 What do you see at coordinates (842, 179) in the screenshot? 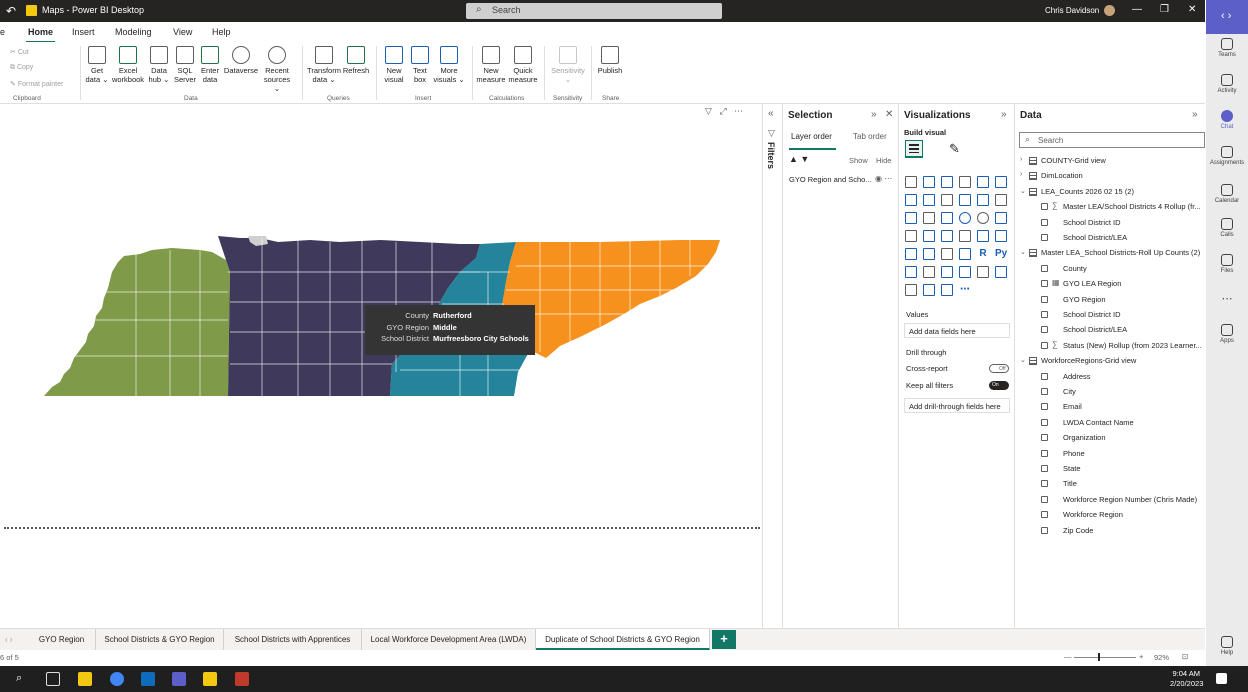
I see `layer-item: GYO Region and Scho... ◉ ⋯` at bounding box center [842, 179].